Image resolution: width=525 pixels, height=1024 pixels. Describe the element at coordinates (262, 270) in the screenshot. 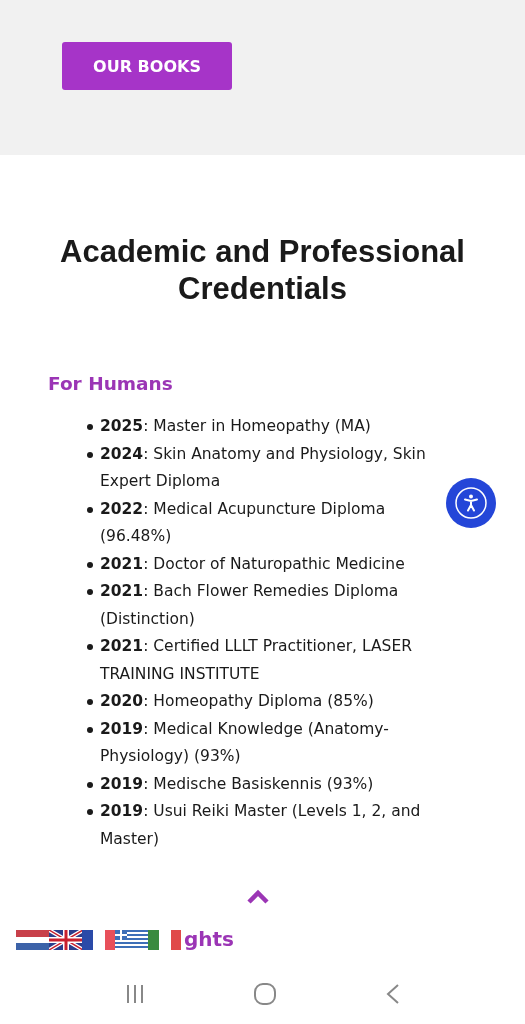

I see `section-heading: Academic and Professional Credentials` at that location.